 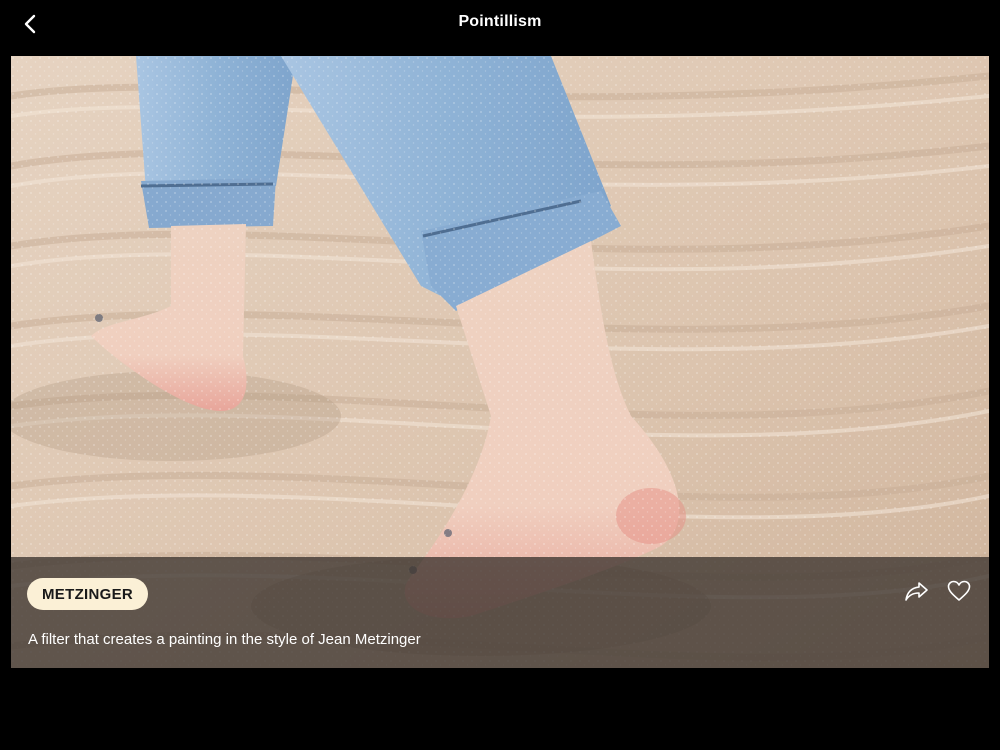 I want to click on favorite-button, so click(x=959, y=591).